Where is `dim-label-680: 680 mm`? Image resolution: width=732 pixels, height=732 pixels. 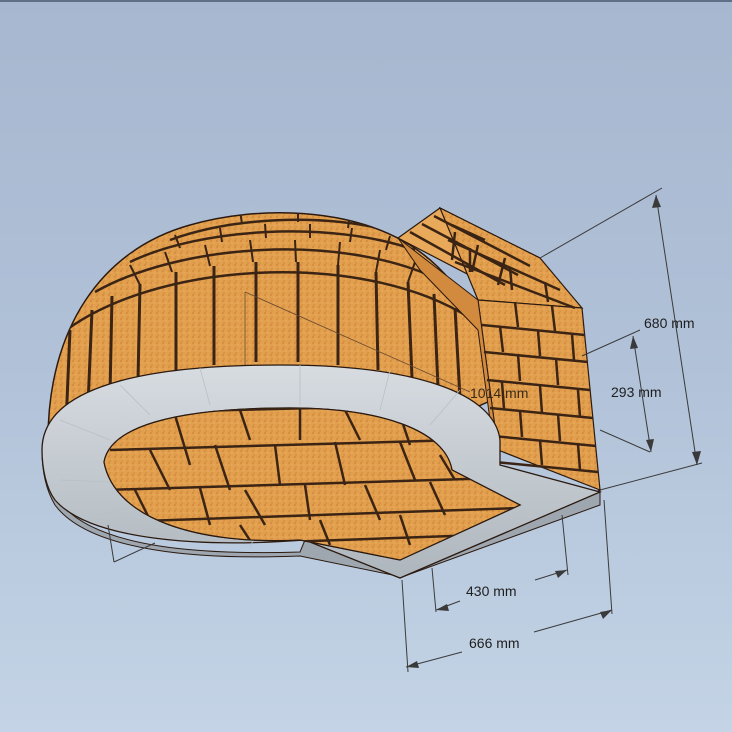 dim-label-680: 680 mm is located at coordinates (669, 323).